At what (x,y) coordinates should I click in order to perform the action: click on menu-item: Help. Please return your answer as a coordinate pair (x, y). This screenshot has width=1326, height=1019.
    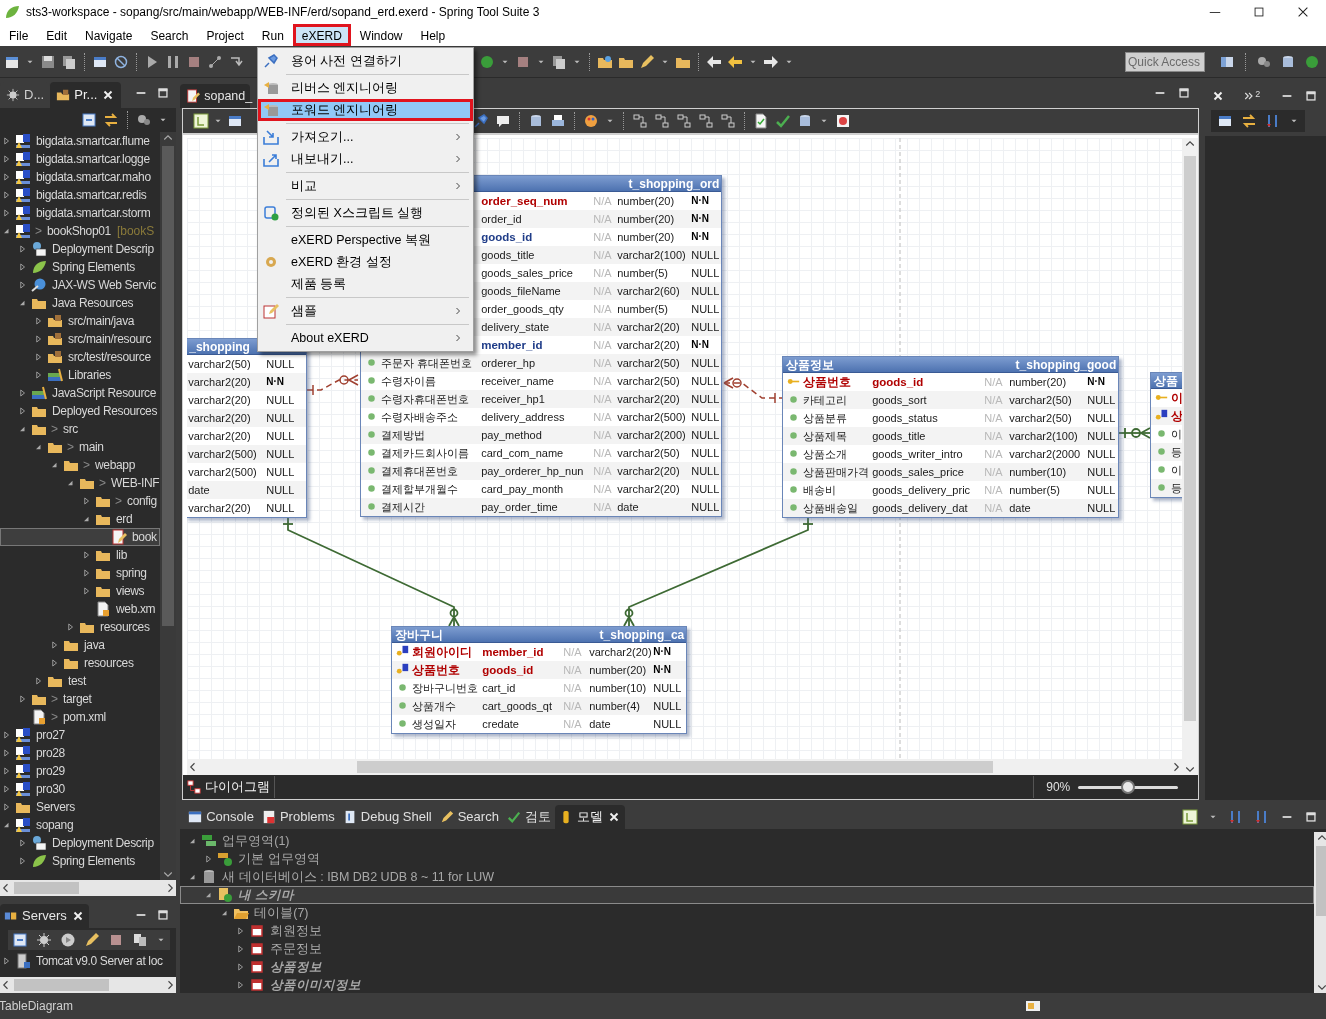
    Looking at the image, I should click on (433, 35).